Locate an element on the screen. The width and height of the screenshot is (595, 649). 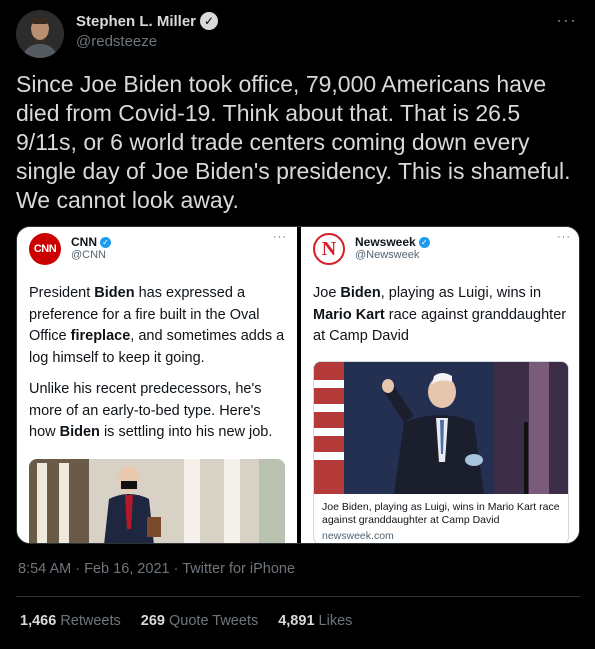
newsweek-logo: N is located at coordinates (329, 249).